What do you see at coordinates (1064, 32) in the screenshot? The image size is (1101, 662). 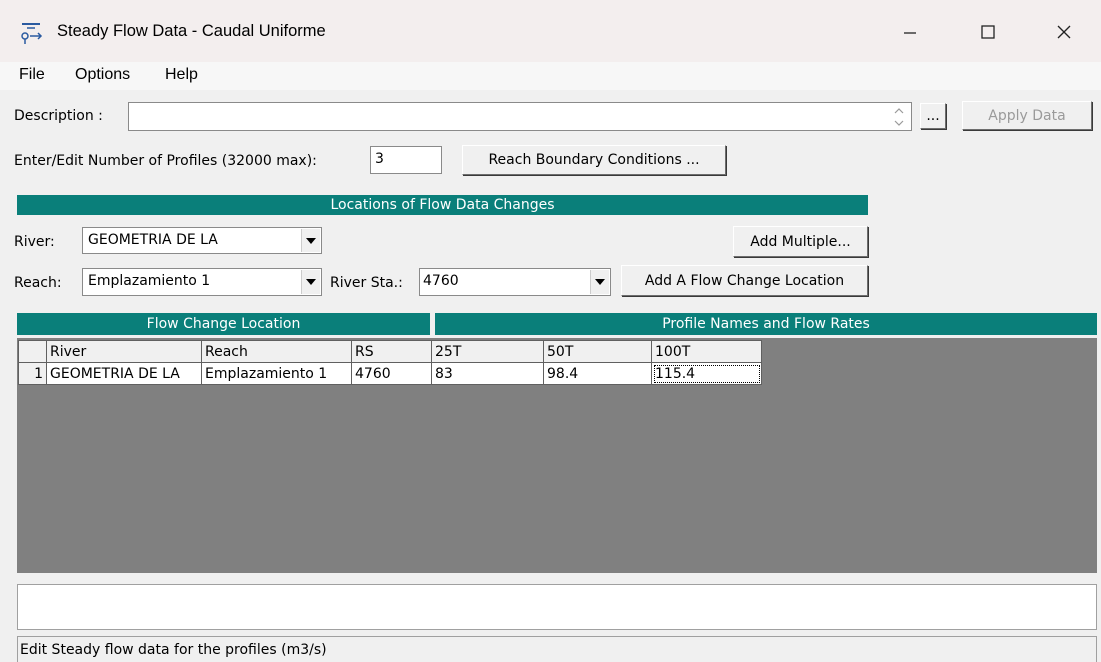 I see `close-icon` at bounding box center [1064, 32].